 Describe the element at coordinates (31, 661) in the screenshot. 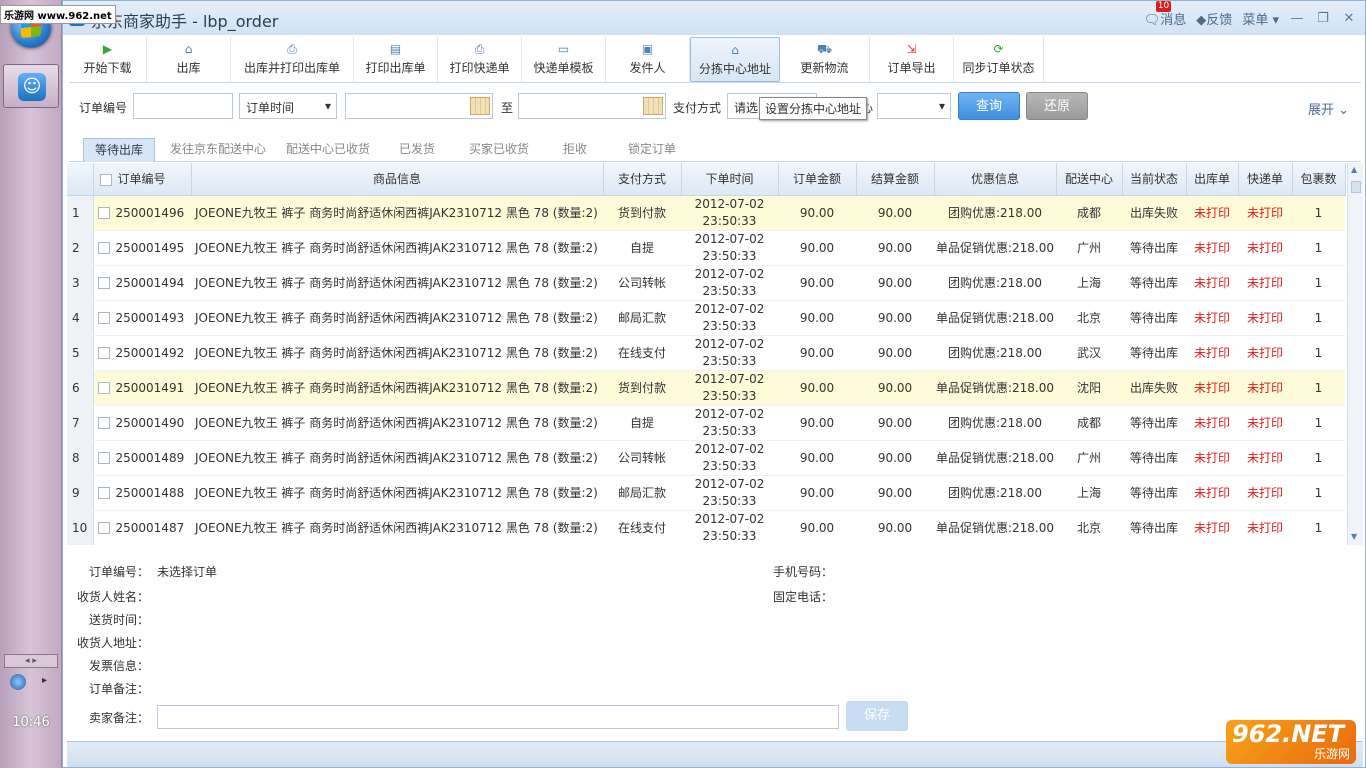

I see `taskbar-scroll: ◂ ▸` at that location.